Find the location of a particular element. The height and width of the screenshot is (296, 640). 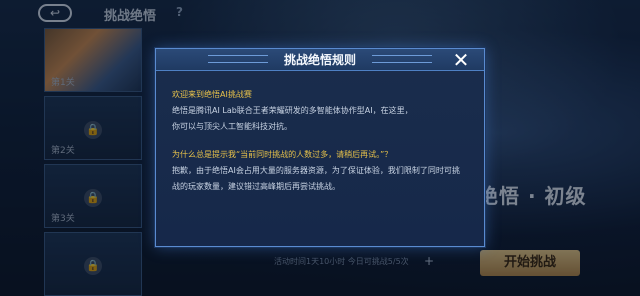

dialog-header: 挑战绝悟规则 is located at coordinates (320, 60).